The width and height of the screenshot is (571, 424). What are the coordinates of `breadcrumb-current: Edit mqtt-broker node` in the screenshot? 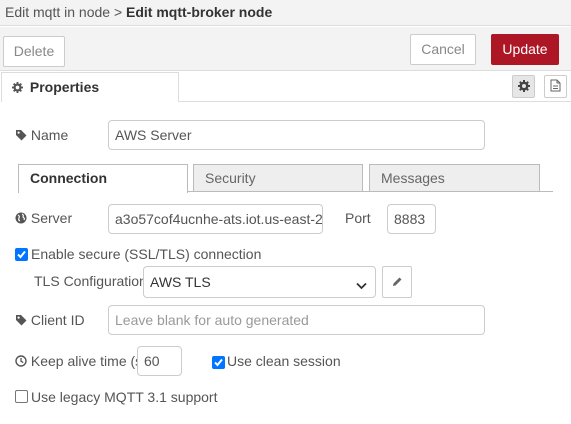 It's located at (199, 12).